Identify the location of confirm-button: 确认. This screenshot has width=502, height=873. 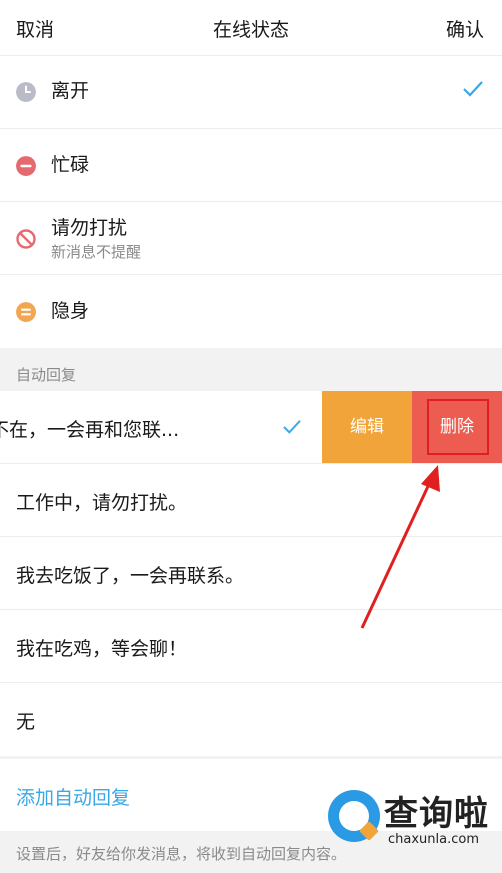
(465, 28).